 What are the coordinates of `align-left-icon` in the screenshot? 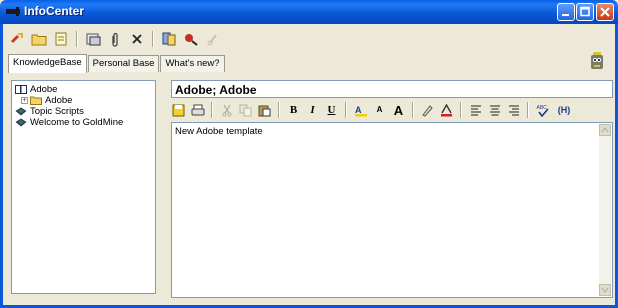 It's located at (475, 110).